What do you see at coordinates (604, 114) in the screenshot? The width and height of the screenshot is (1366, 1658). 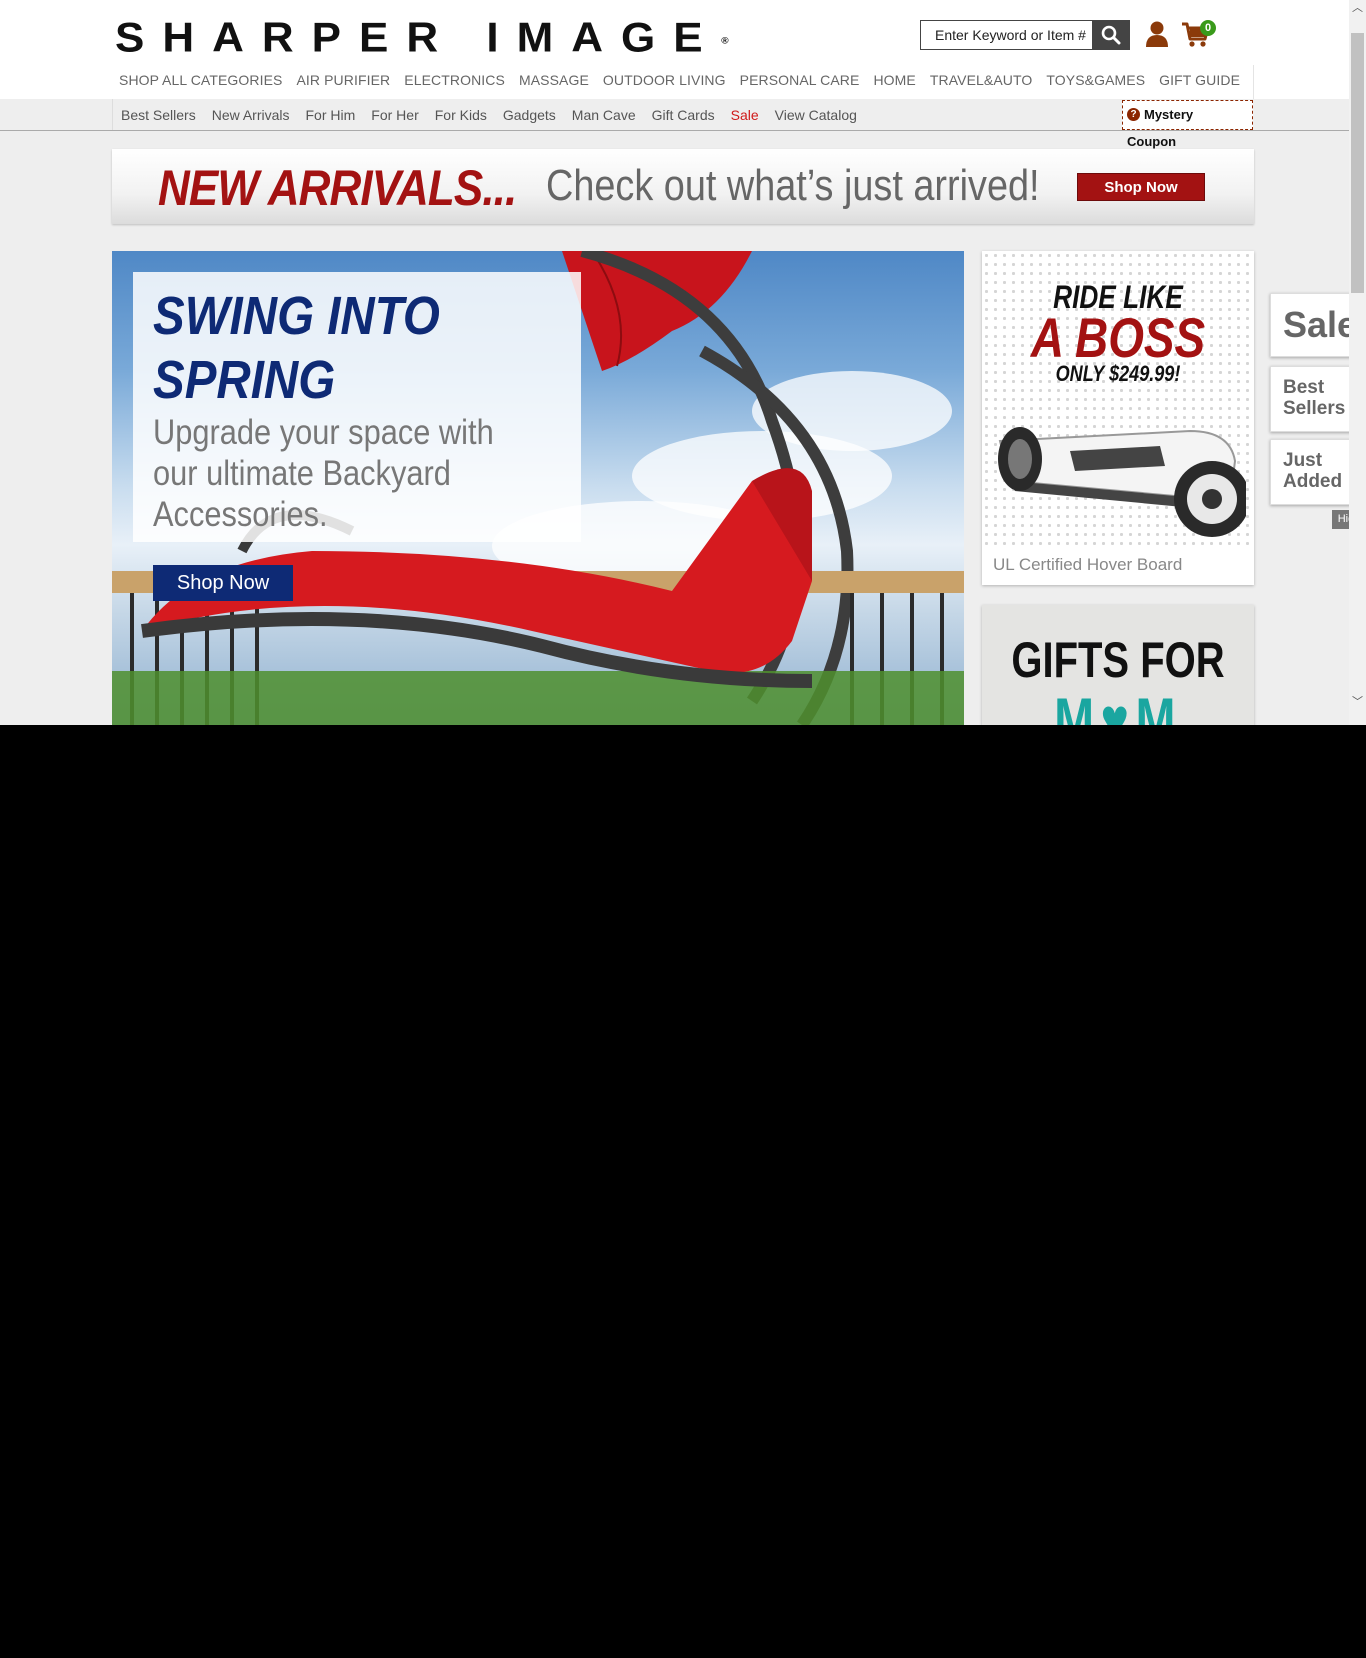 I see `sub-nav-man-cave: Man Cave` at bounding box center [604, 114].